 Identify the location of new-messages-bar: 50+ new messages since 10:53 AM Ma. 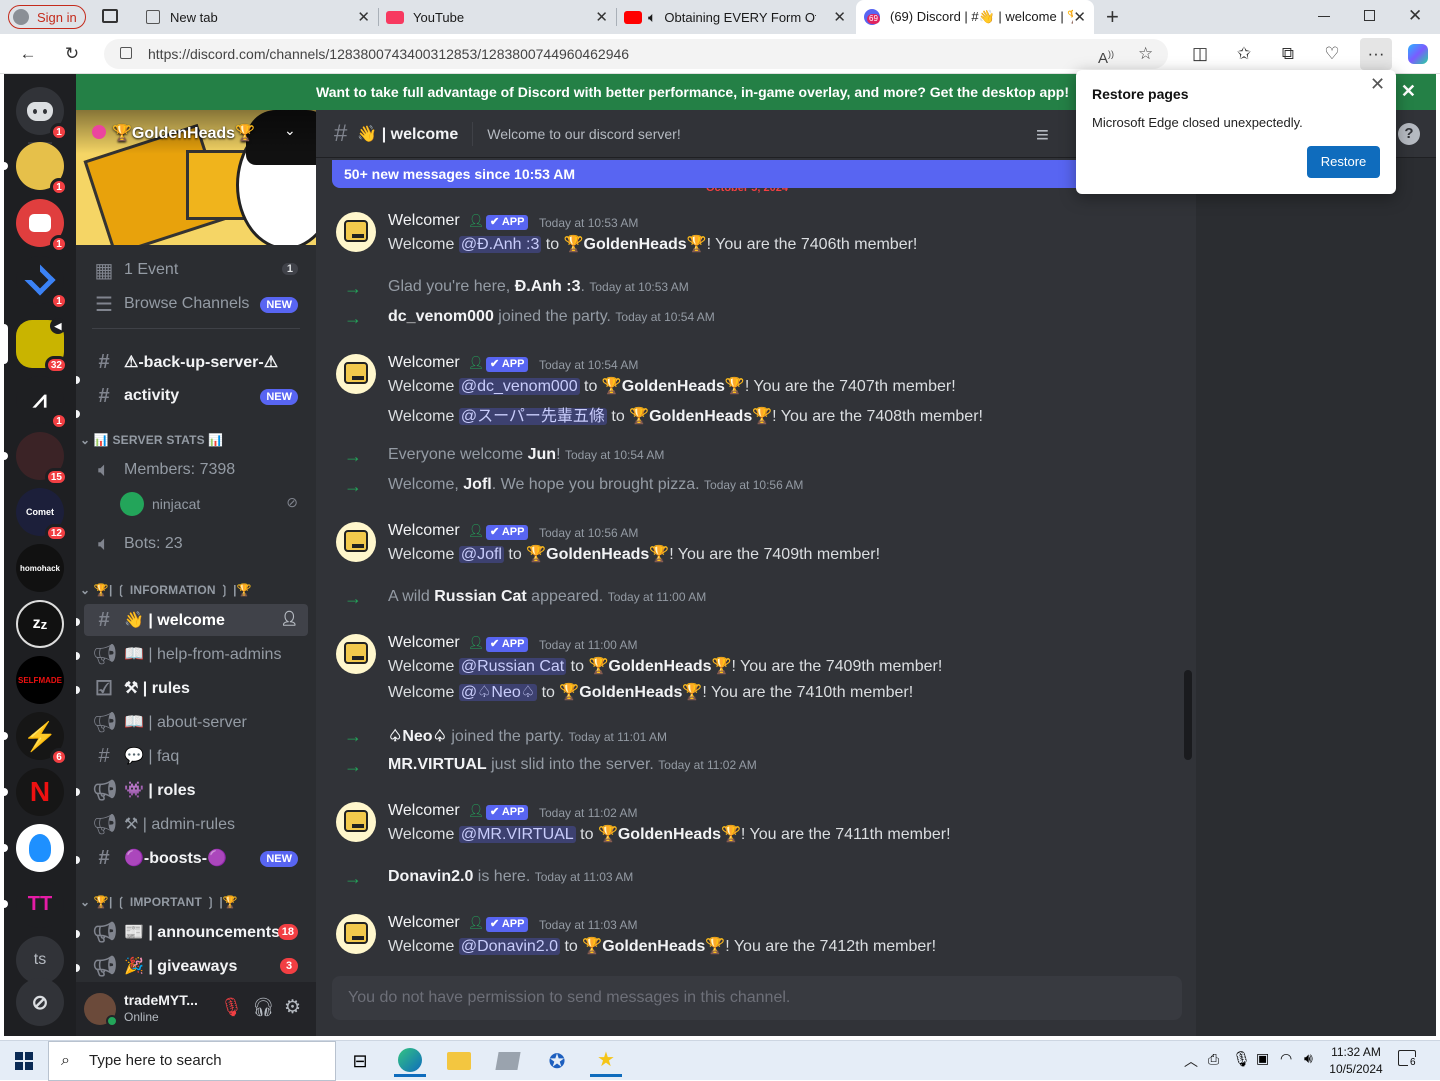
(757, 174).